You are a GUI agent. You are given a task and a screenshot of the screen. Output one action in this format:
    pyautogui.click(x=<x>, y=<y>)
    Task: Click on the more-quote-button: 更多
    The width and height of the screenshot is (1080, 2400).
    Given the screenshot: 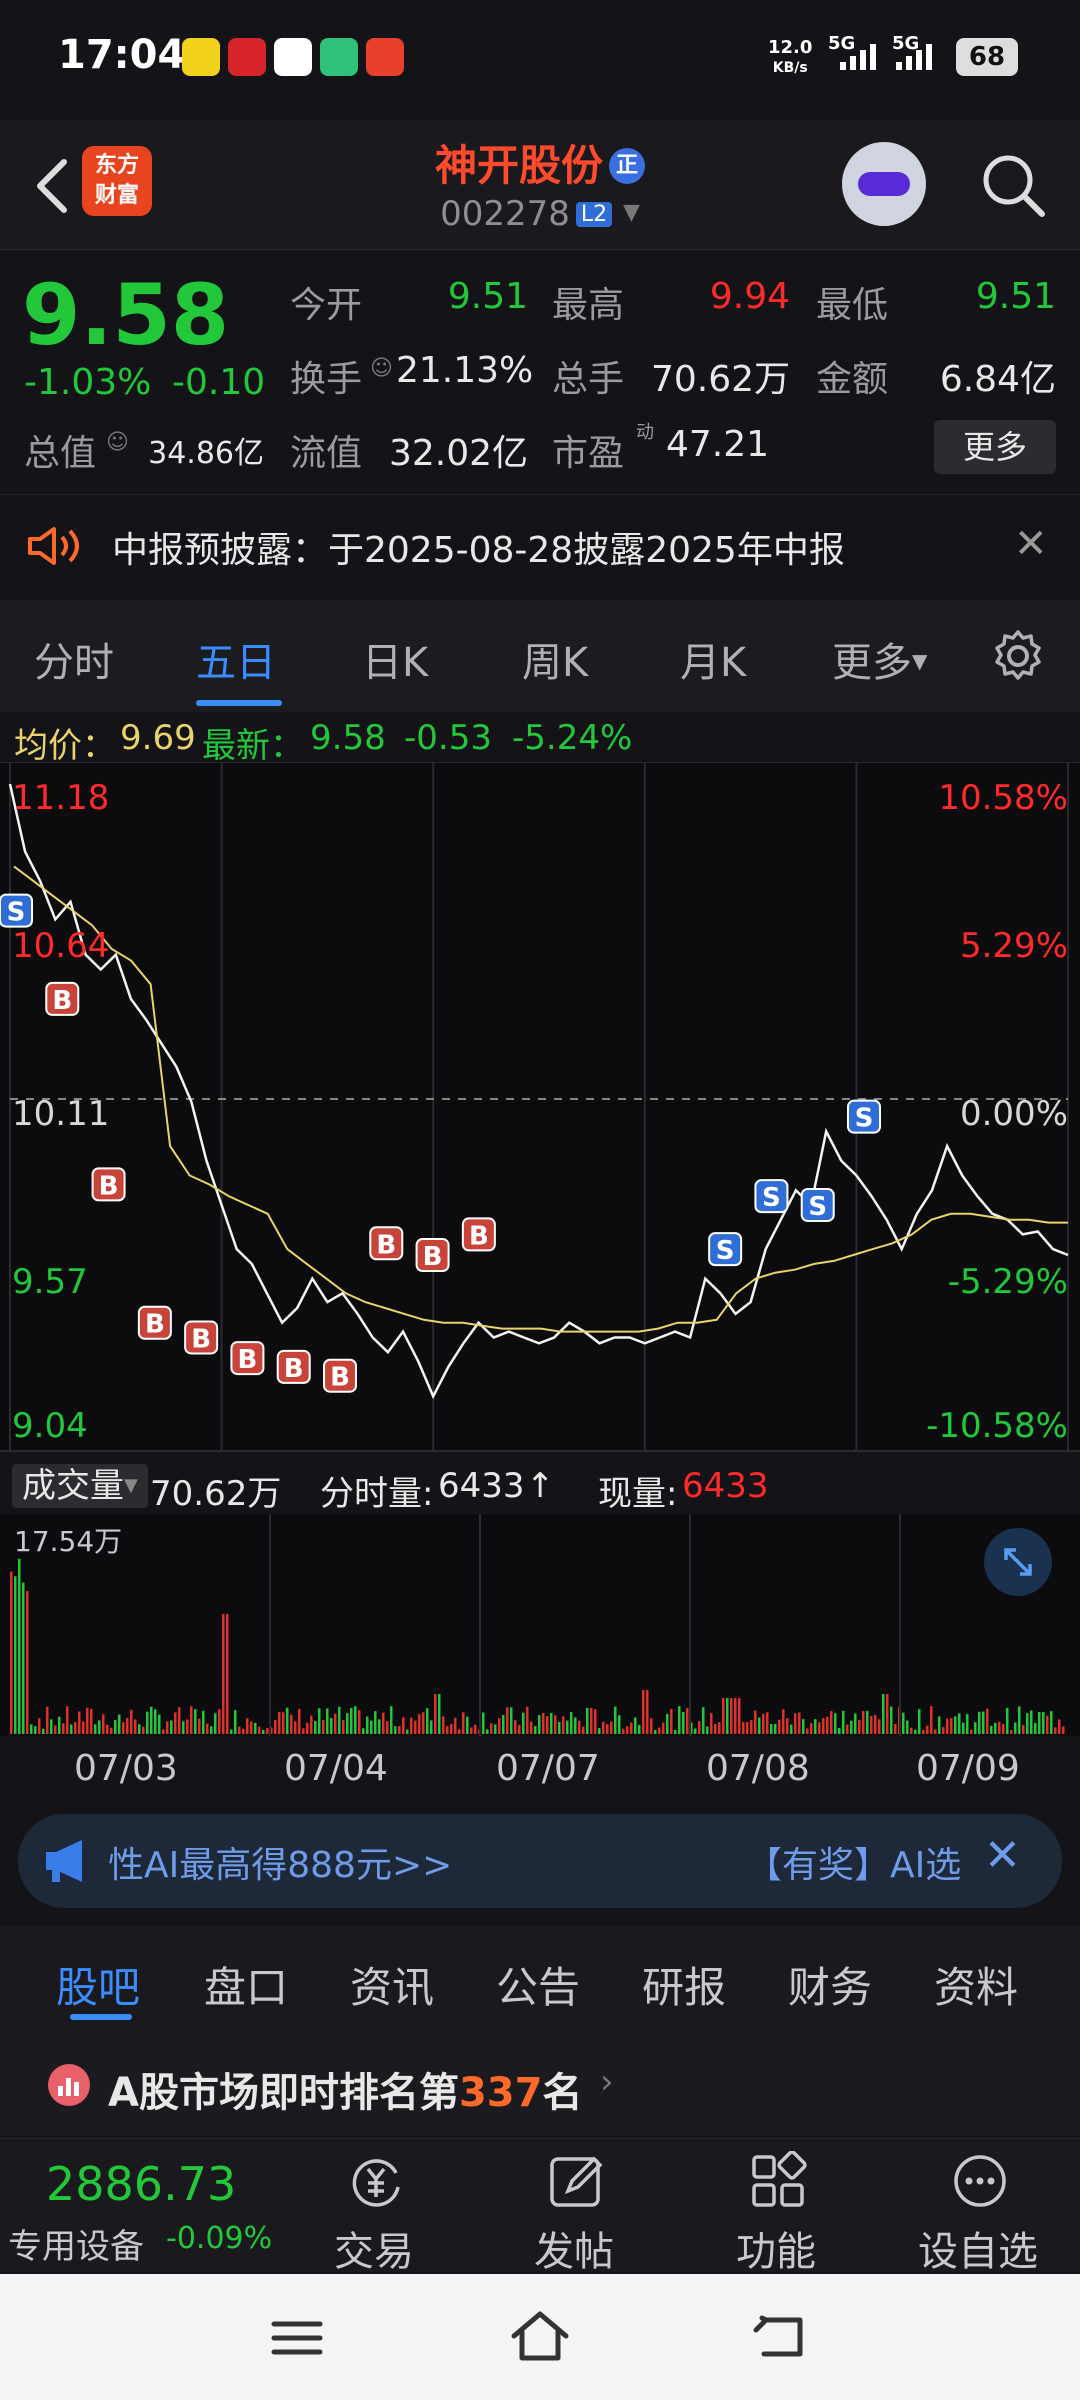 What is the action you would take?
    pyautogui.click(x=995, y=447)
    